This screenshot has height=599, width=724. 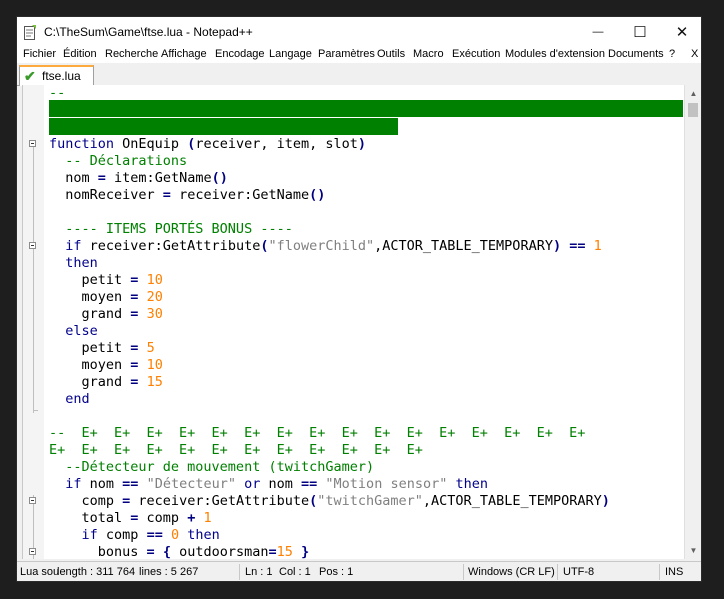 I want to click on code-token: receiver, item, slot, so click(x=276, y=144).